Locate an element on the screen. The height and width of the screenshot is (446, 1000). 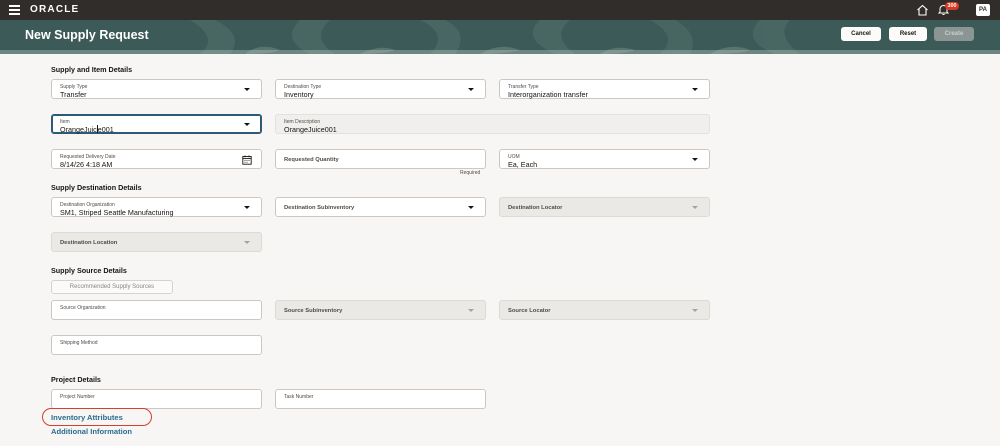
item-input: Item OrangeJuice001 is located at coordinates (156, 124).